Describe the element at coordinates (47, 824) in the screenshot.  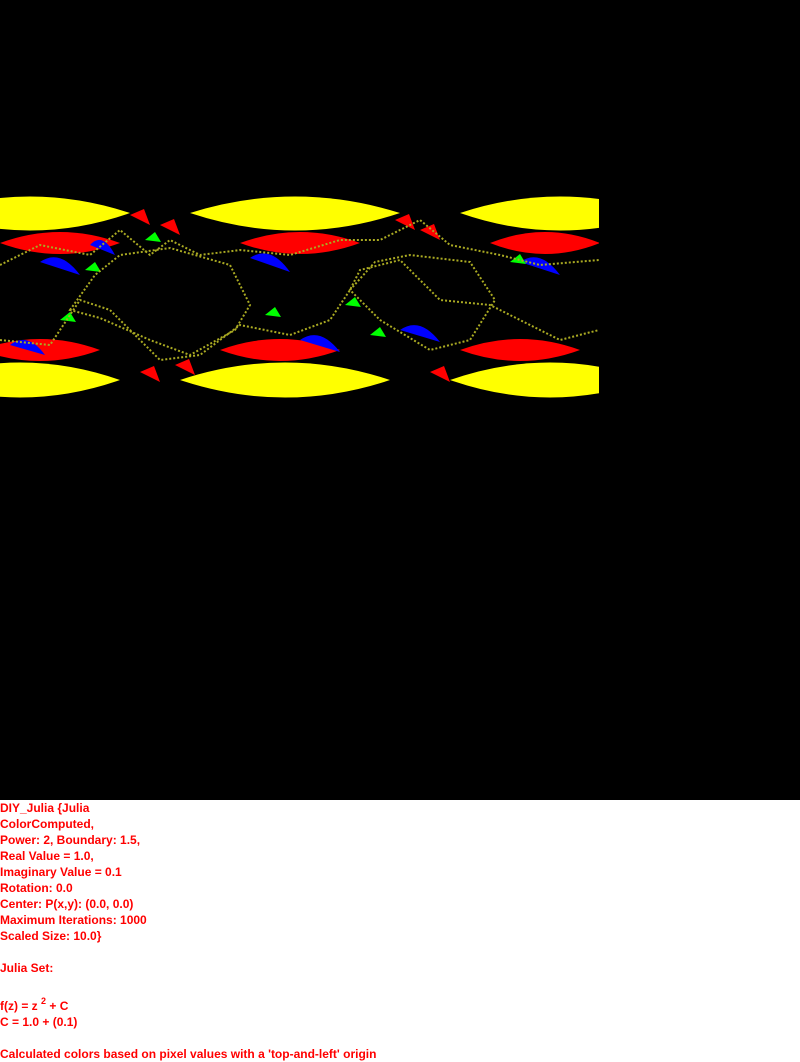
I see `info-line-2: ColorComputed,` at that location.